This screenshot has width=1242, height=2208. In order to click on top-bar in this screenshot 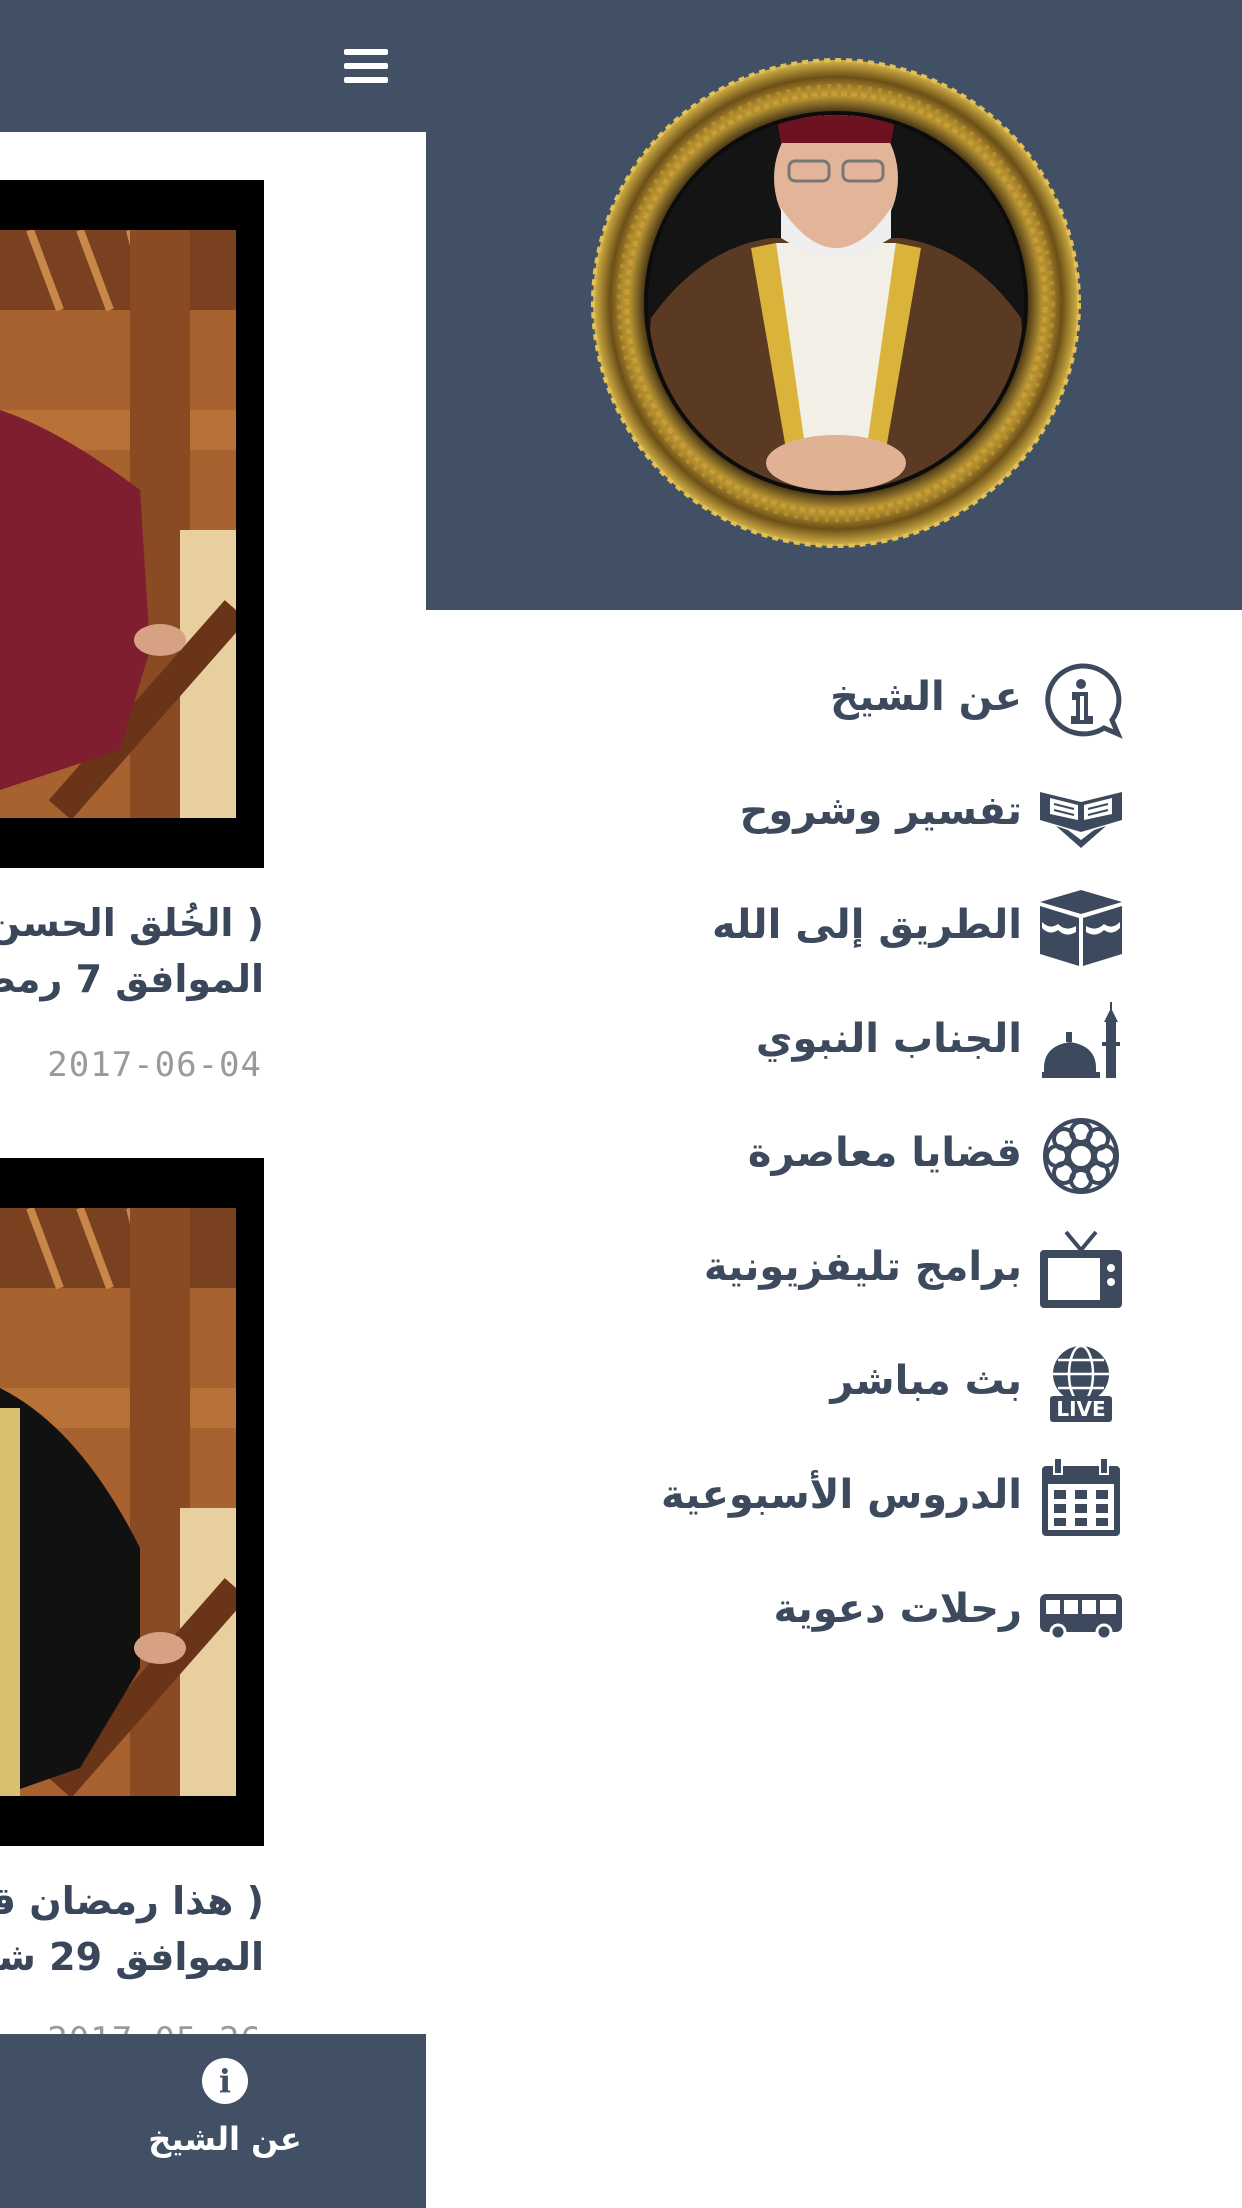, I will do `click(213, 66)`.